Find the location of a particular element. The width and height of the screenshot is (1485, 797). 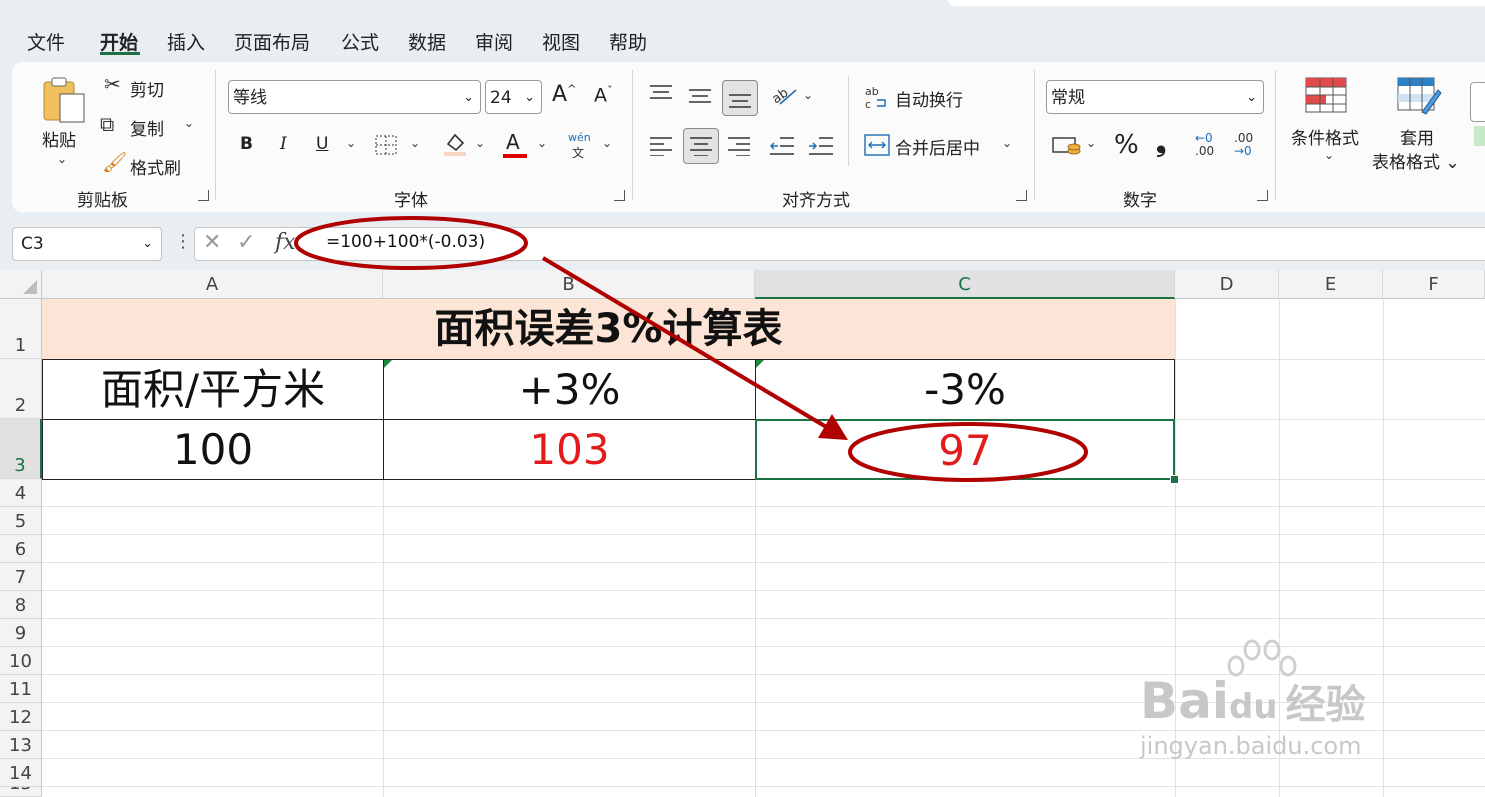

baidu-paw-icon is located at coordinates (1262, 658).